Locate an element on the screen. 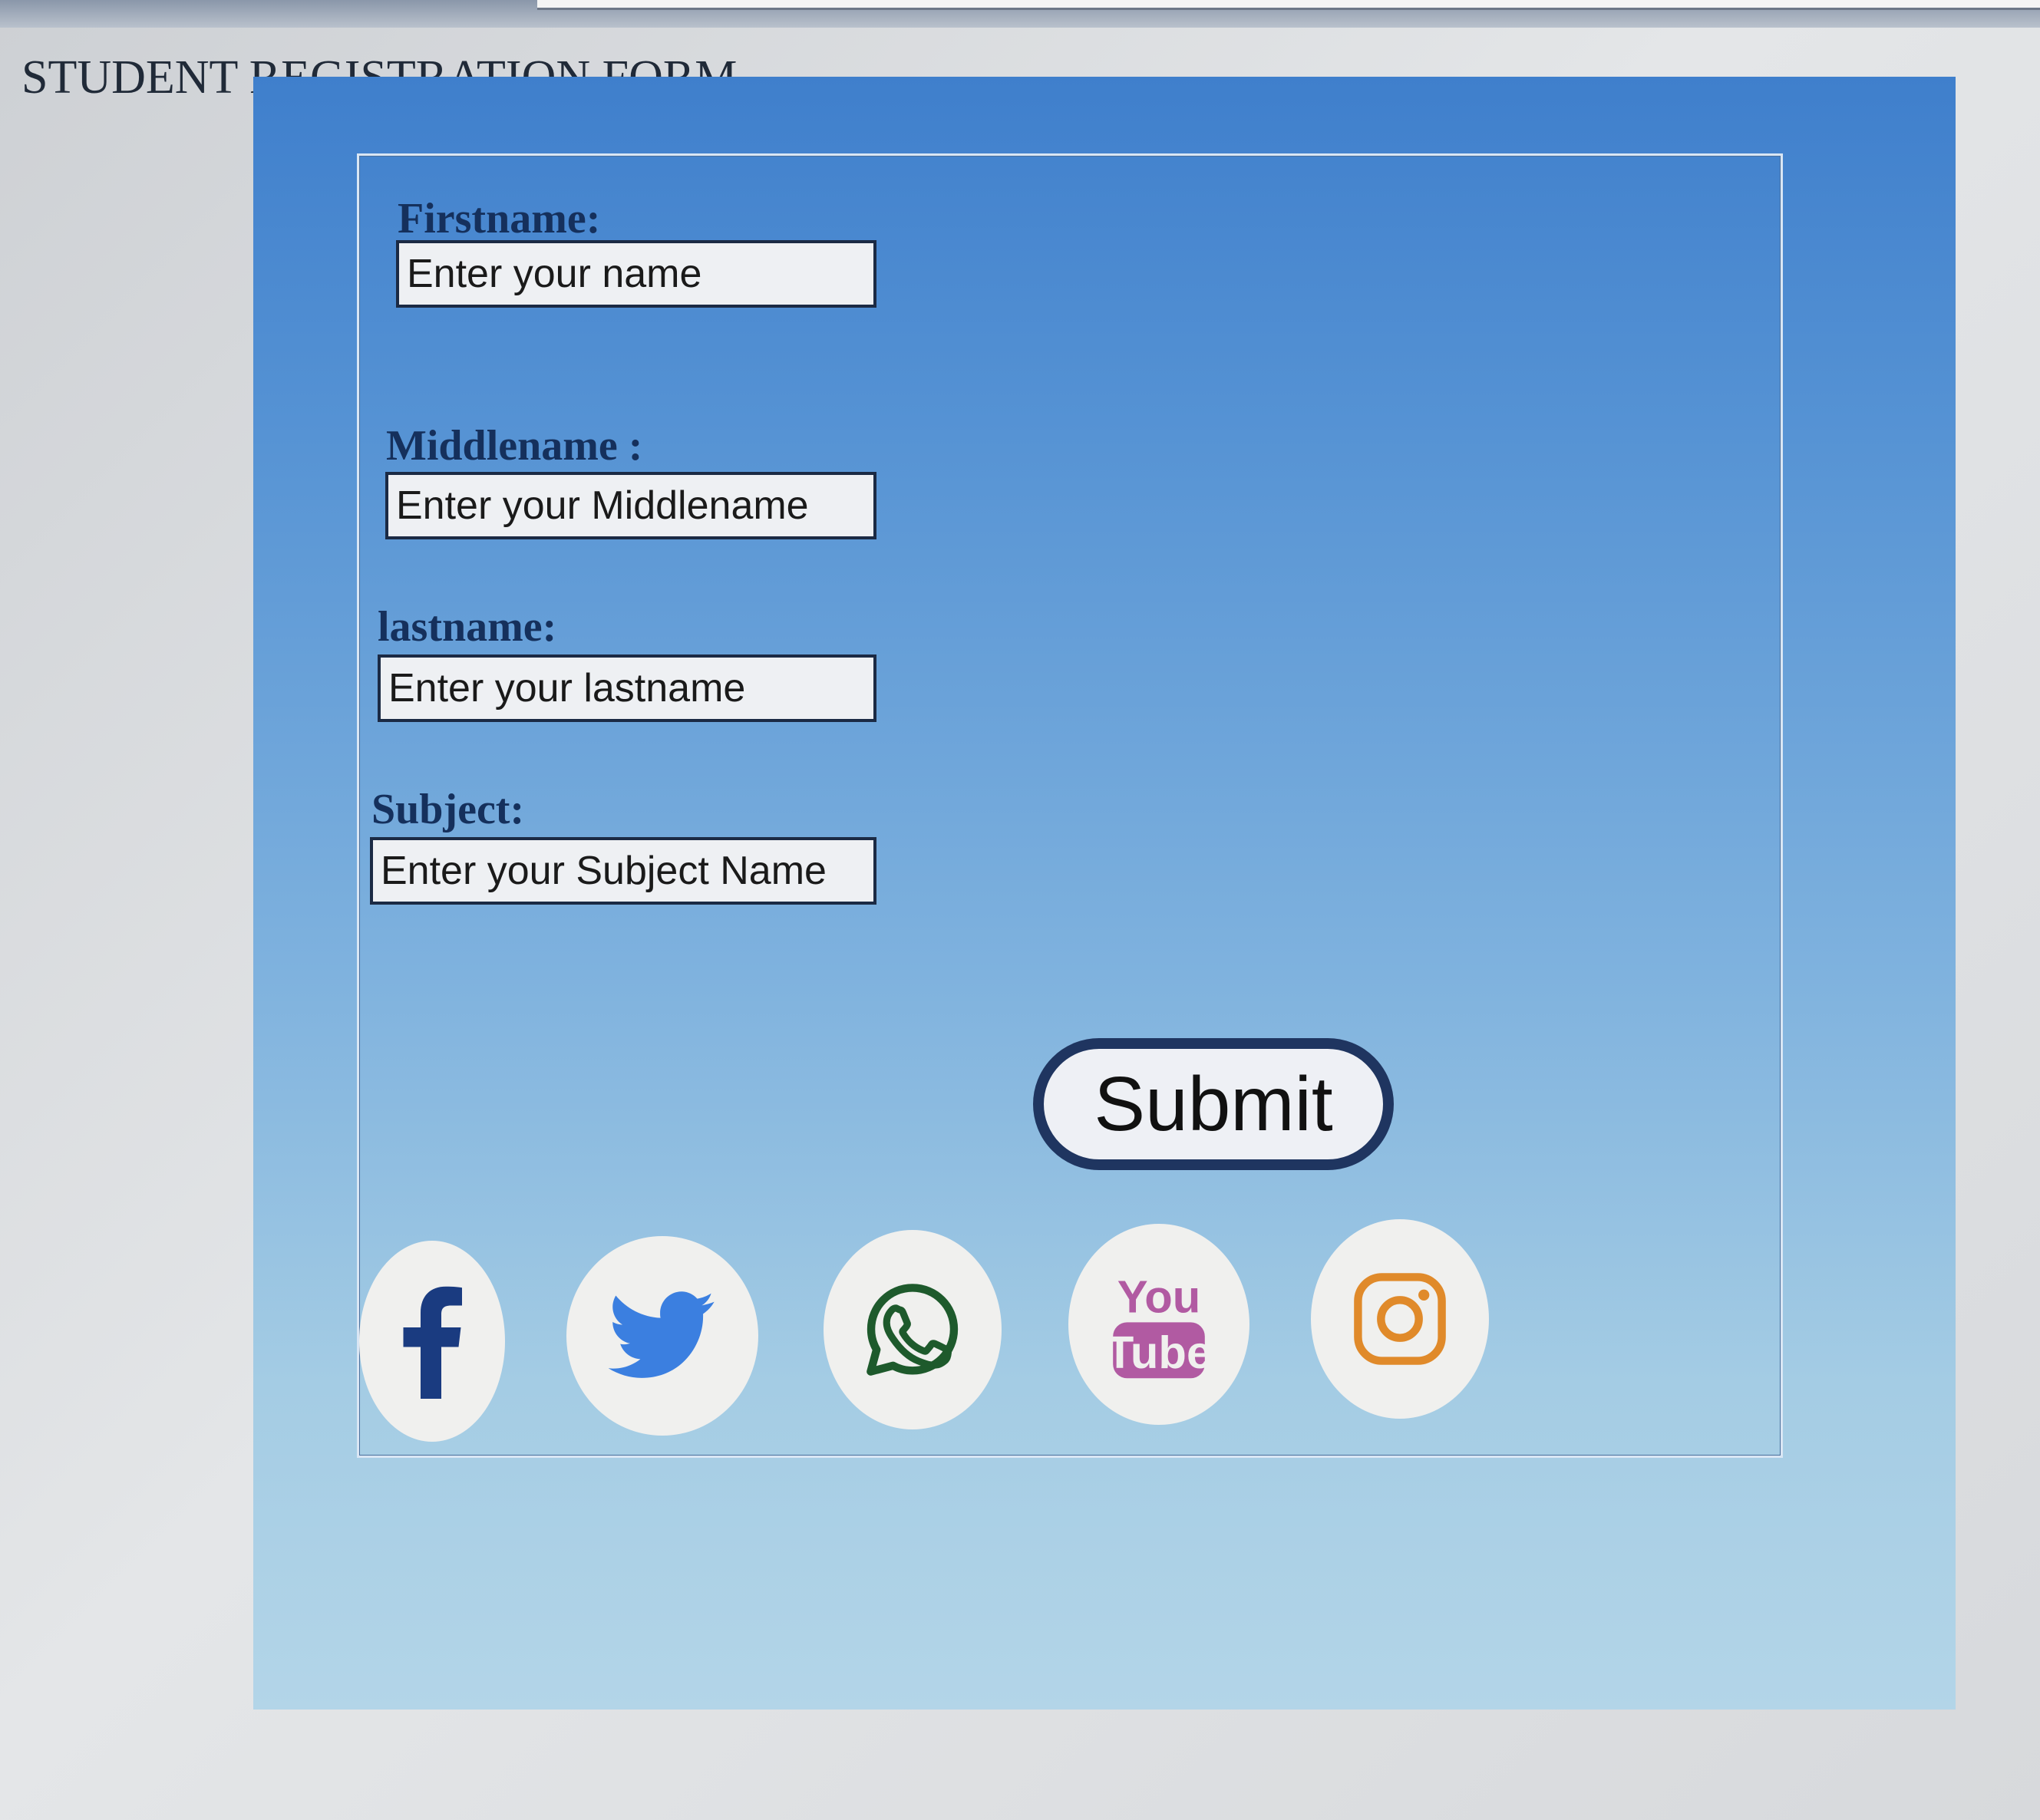 The width and height of the screenshot is (2040, 1820). browser-top-strip is located at coordinates (1020, 14).